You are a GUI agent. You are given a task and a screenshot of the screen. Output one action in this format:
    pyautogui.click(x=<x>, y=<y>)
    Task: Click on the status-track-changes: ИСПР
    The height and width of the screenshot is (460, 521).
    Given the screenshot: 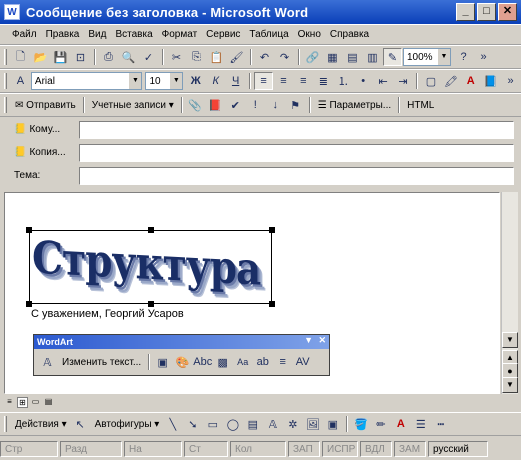 What is the action you would take?
    pyautogui.click(x=340, y=449)
    